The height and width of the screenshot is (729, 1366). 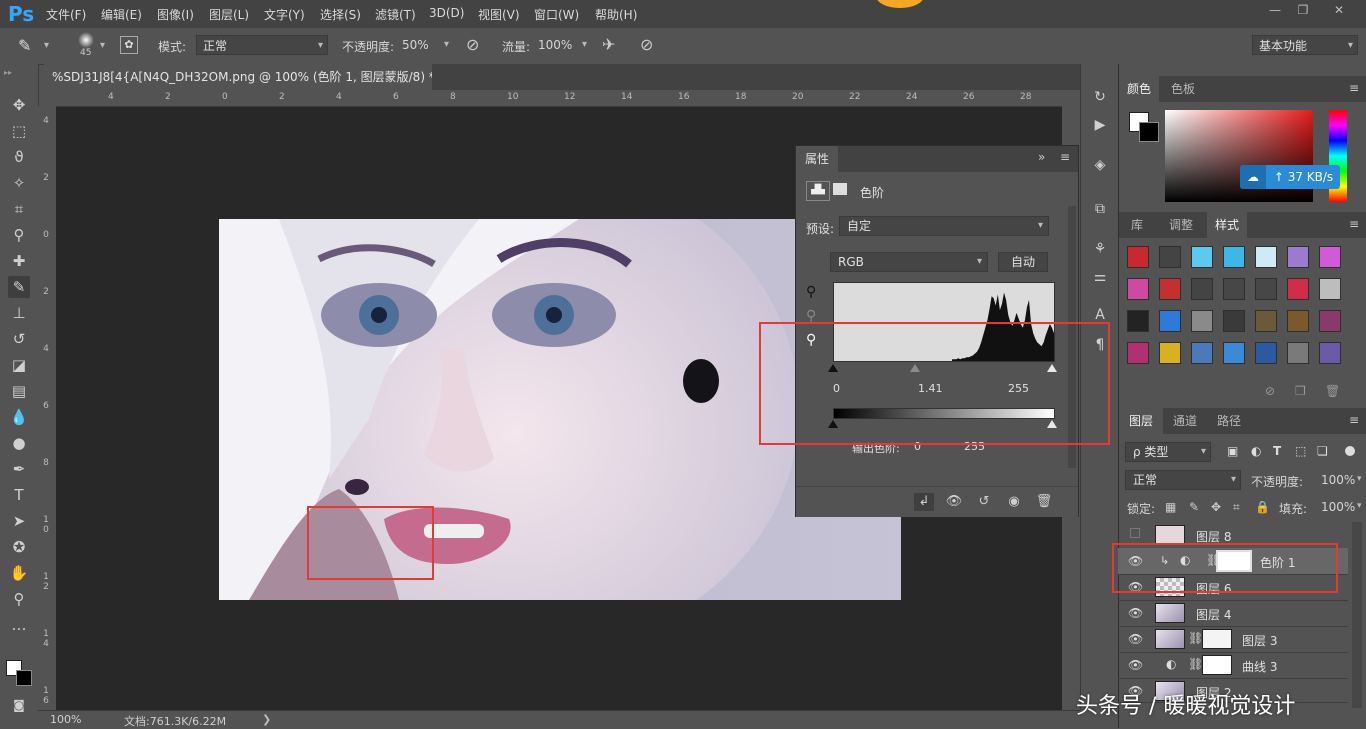 I want to click on path-selection-tool-icon: ➤, so click(x=19, y=521).